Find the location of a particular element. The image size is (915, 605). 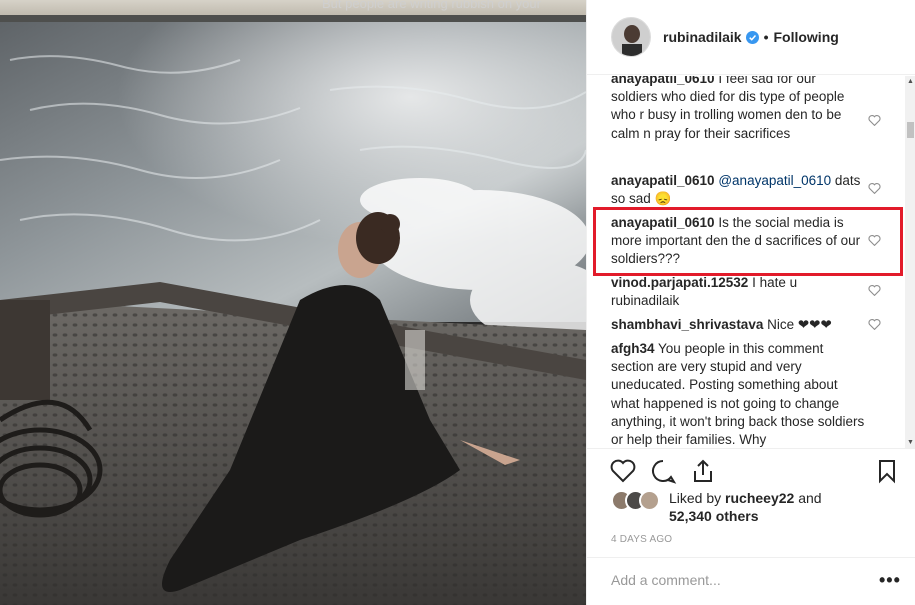

comment-username: shambhavi_shrivastava is located at coordinates (687, 324).